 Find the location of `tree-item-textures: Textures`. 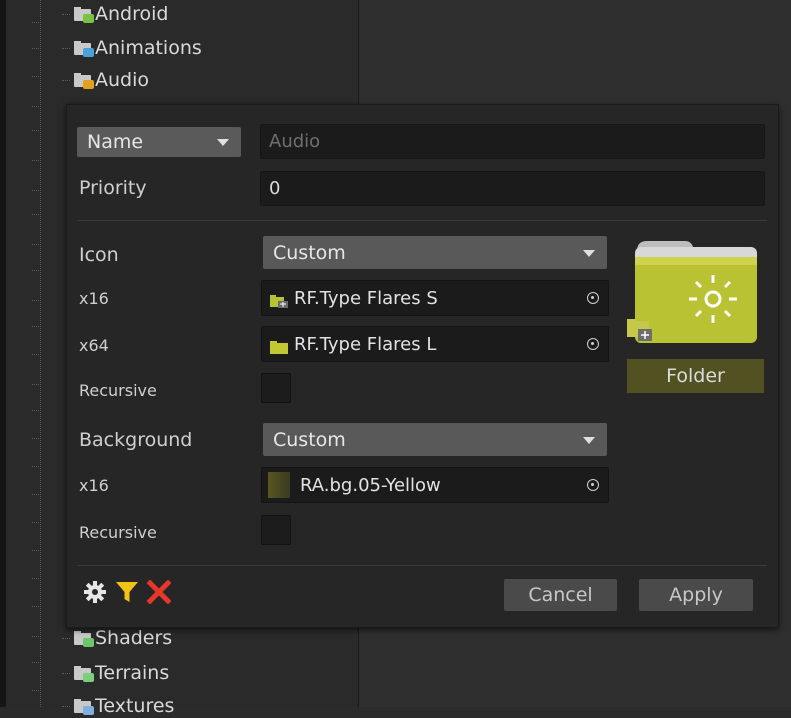

tree-item-textures: Textures is located at coordinates (118, 706).